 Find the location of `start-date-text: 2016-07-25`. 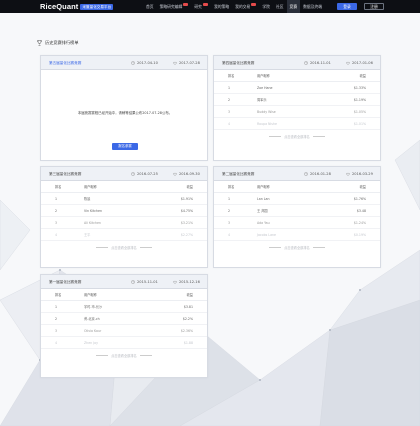

start-date-text: 2016-07-25 is located at coordinates (147, 174).